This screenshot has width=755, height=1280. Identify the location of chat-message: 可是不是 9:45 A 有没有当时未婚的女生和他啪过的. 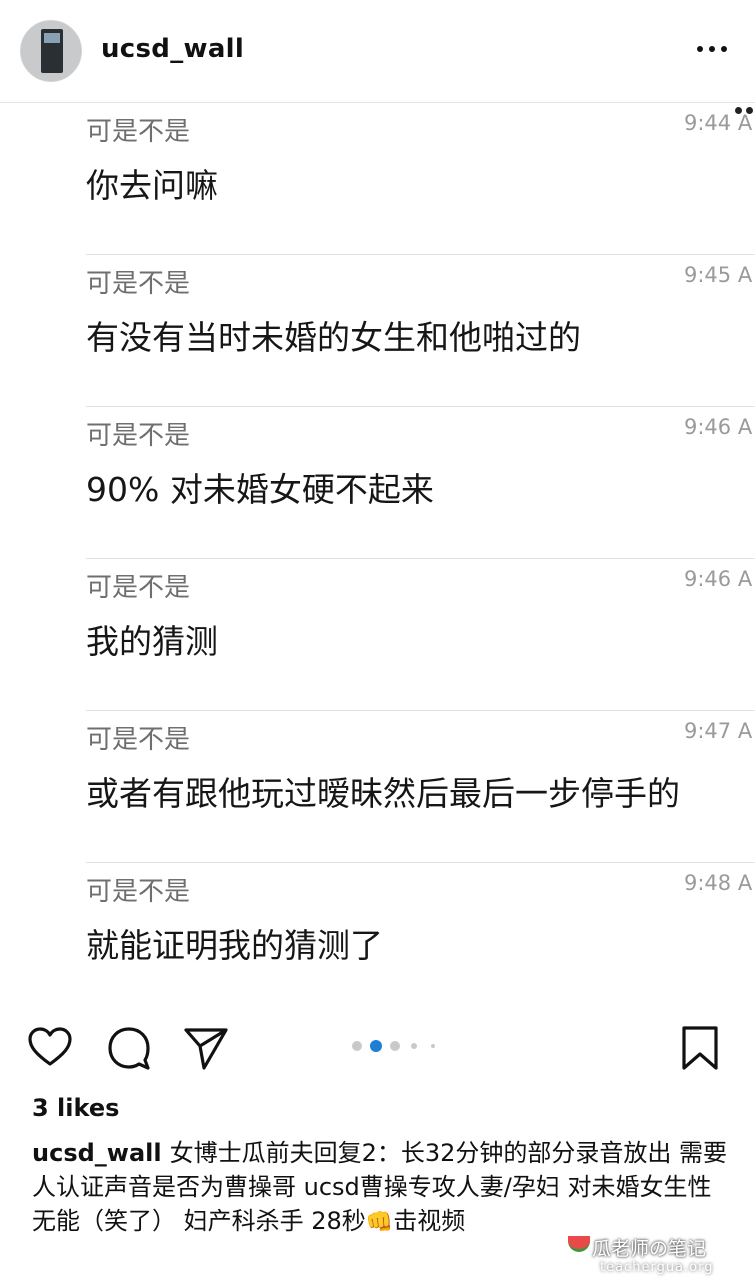
(420, 331).